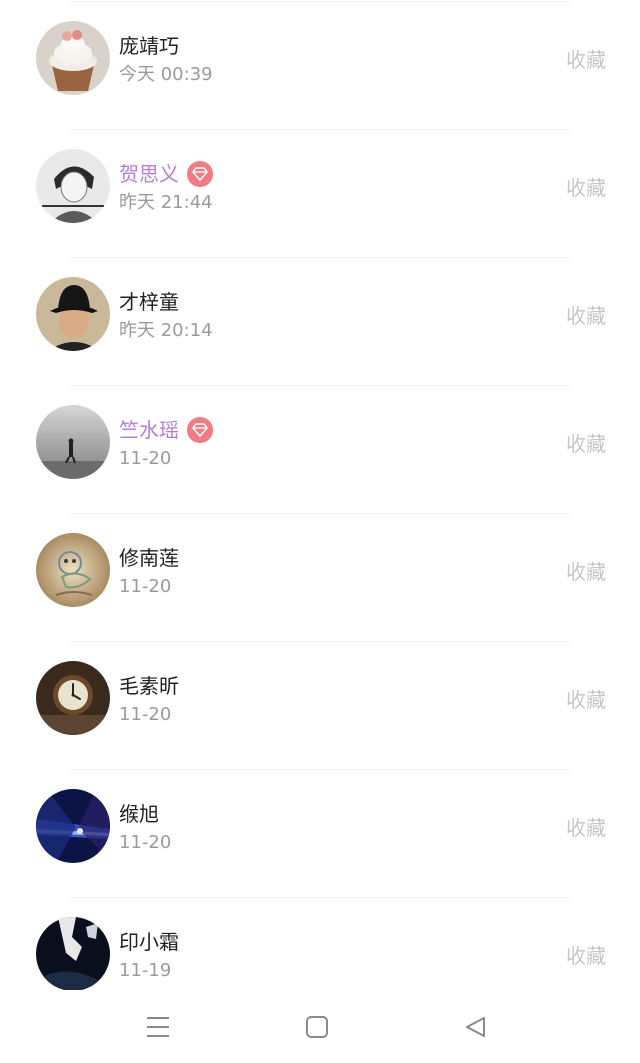 This screenshot has width=640, height=1063. I want to click on cupcake-avatar-image, so click(73, 58).